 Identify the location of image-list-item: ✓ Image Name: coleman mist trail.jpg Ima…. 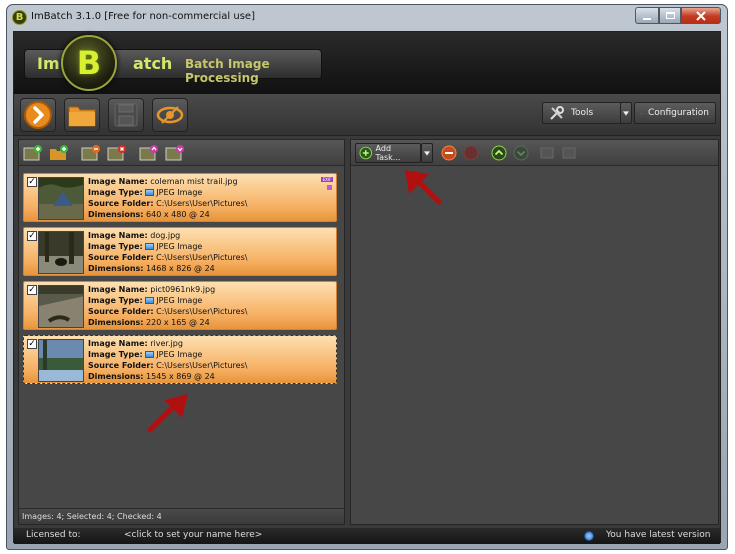
(180, 197).